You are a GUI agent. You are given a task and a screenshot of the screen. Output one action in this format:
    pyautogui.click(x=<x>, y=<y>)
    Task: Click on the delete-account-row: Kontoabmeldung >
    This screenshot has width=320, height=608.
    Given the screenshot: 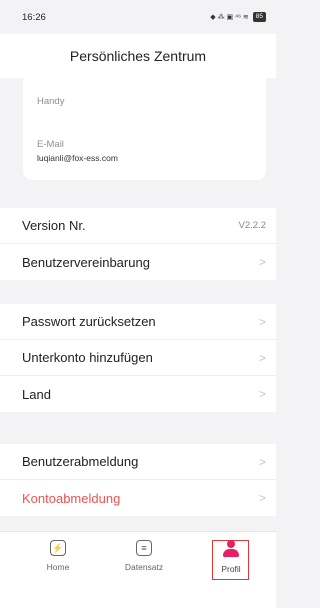 What is the action you would take?
    pyautogui.click(x=138, y=498)
    